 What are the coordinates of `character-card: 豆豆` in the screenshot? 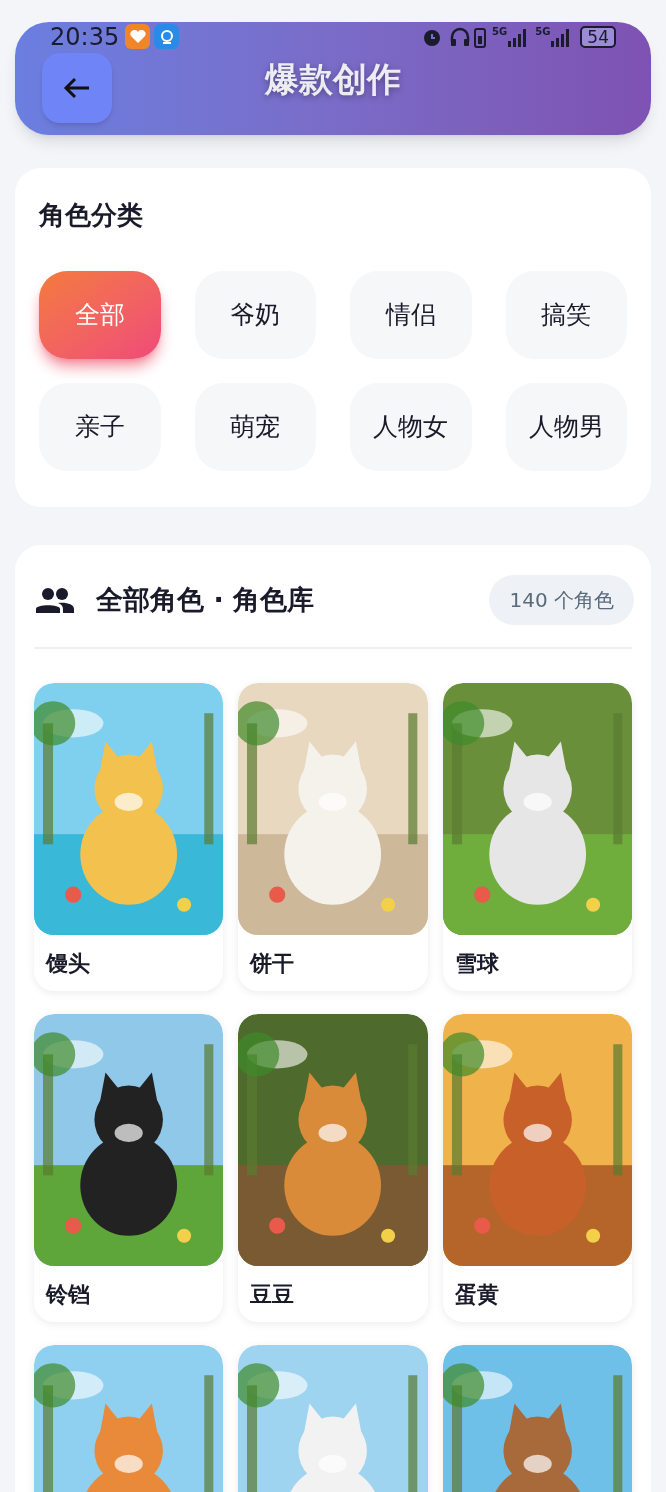 It's located at (333, 1168).